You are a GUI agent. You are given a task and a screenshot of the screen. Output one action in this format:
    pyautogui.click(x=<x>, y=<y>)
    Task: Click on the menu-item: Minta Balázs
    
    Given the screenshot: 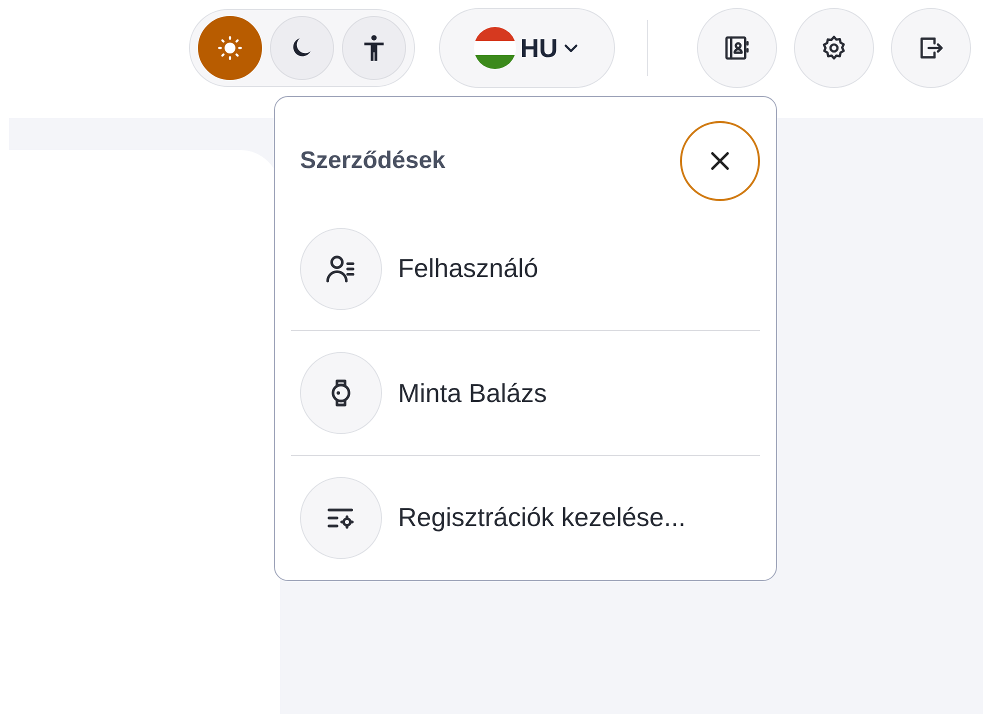 What is the action you would take?
    pyautogui.click(x=525, y=393)
    